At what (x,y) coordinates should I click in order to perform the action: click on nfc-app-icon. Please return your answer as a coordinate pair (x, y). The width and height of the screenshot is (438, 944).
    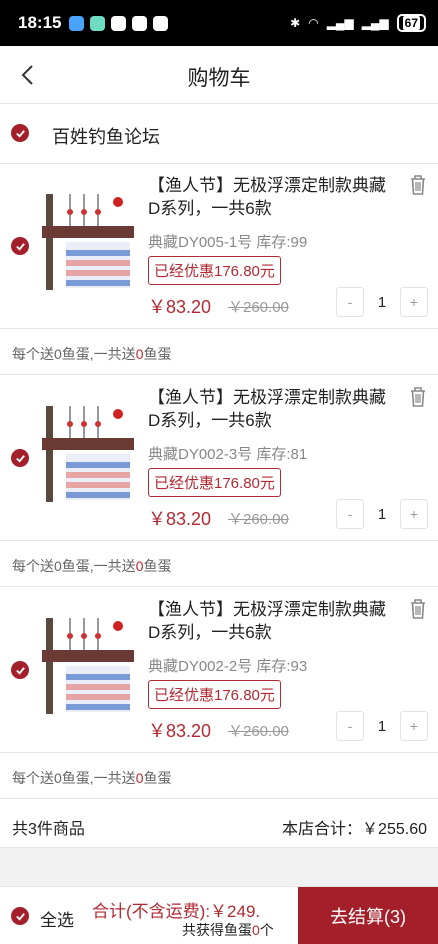
    Looking at the image, I should click on (119, 23).